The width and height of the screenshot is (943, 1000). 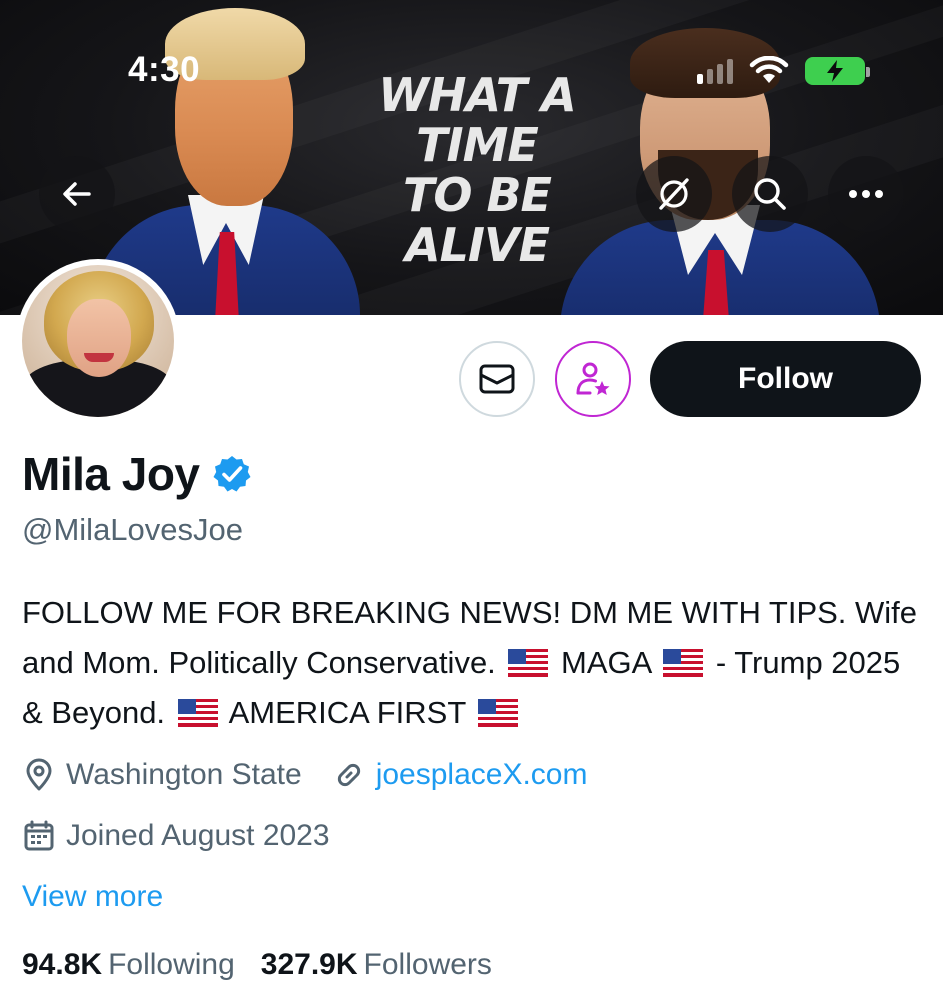 I want to click on view-more-link: View more, so click(x=92, y=897).